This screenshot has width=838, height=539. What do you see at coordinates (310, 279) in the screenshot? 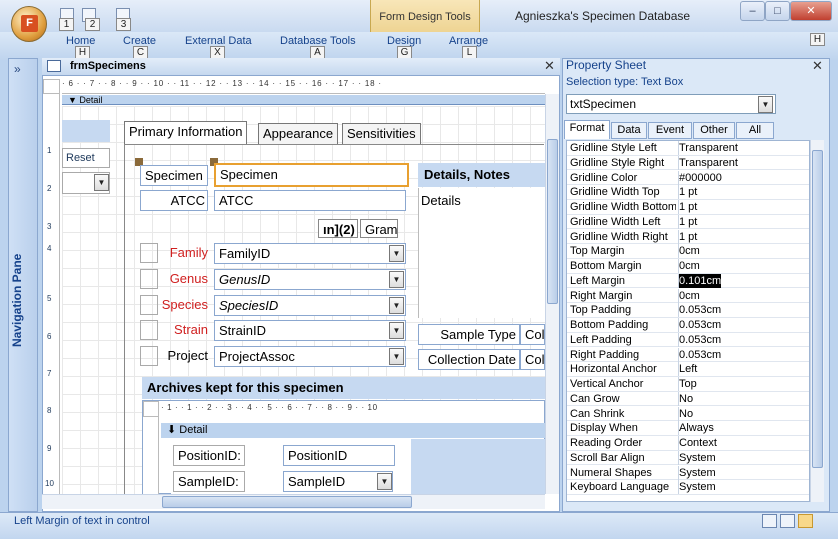
I see `combo-genus: GenusID` at bounding box center [310, 279].